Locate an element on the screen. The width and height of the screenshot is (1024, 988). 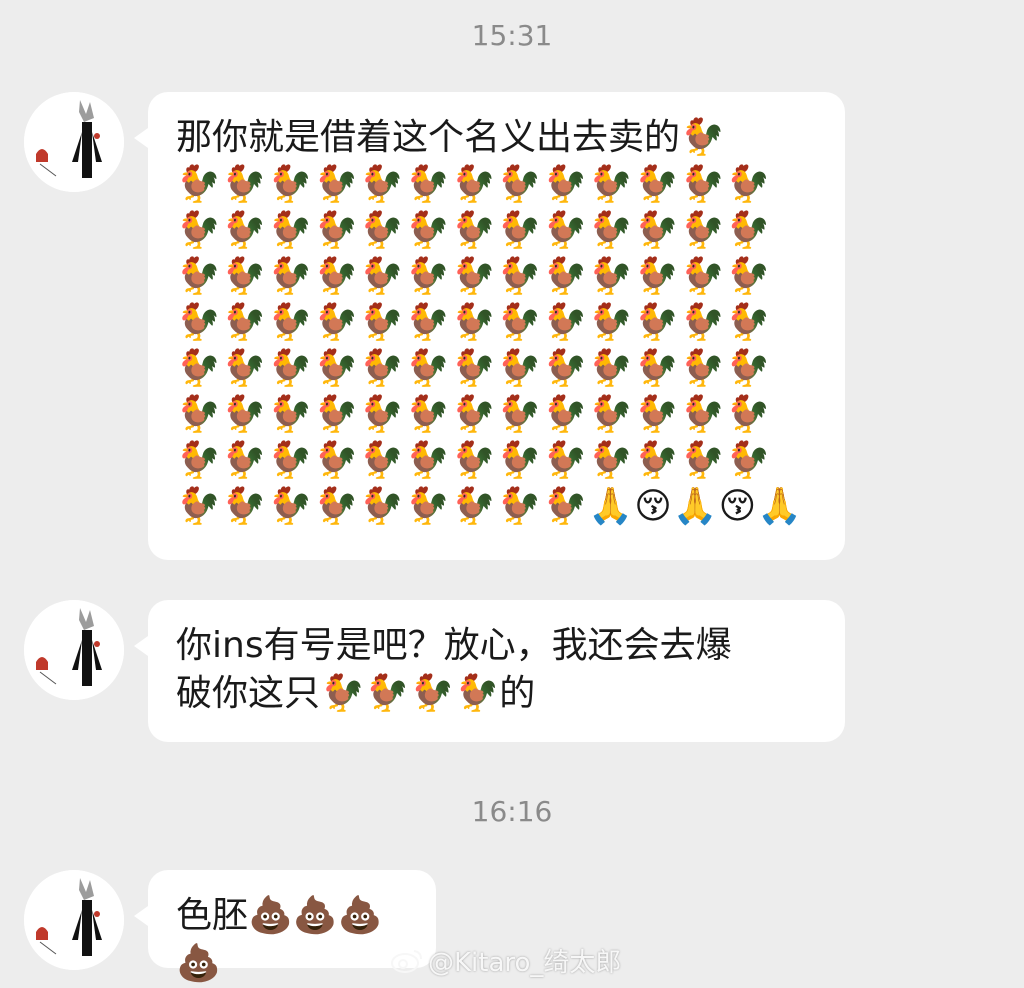
message-text: 你ins有号是吧？放心，我还会去爆 is located at coordinates (454, 645).